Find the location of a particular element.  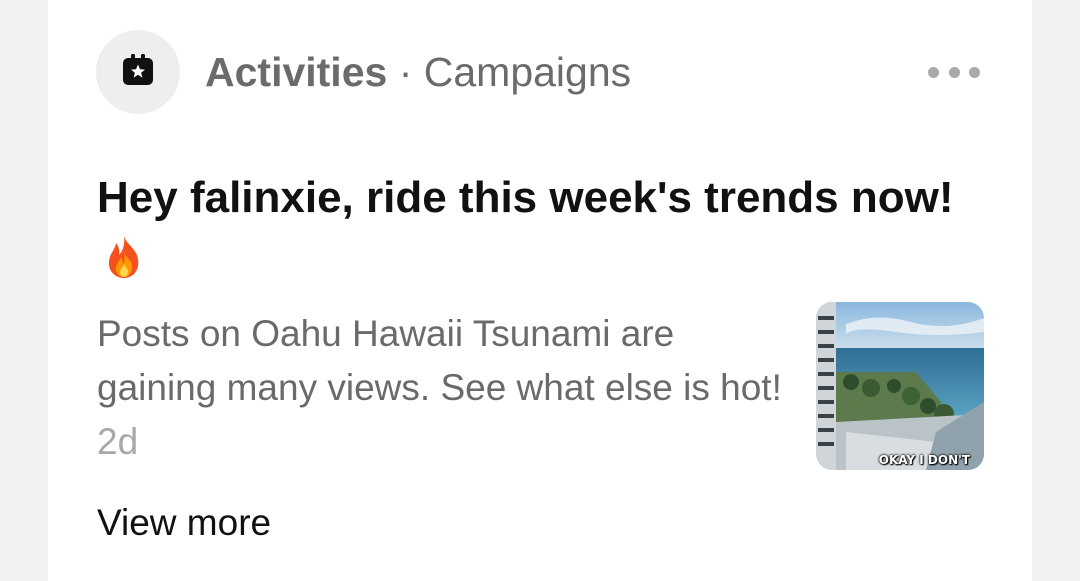

subcategory-label: Campaigns is located at coordinates (527, 72).